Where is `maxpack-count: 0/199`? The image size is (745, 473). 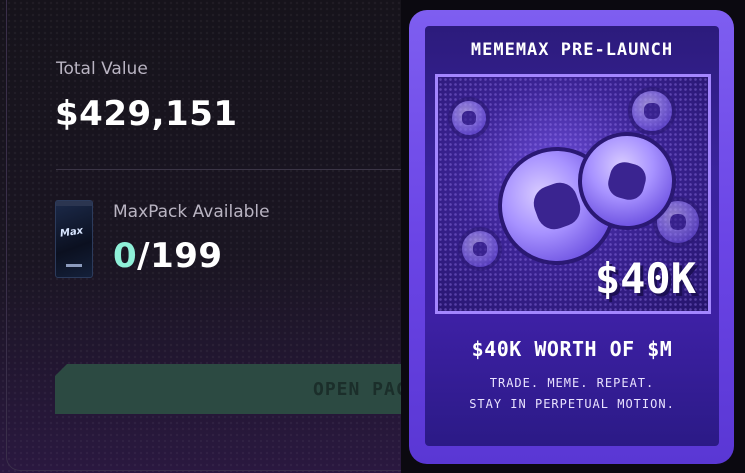 maxpack-count: 0/199 is located at coordinates (168, 256).